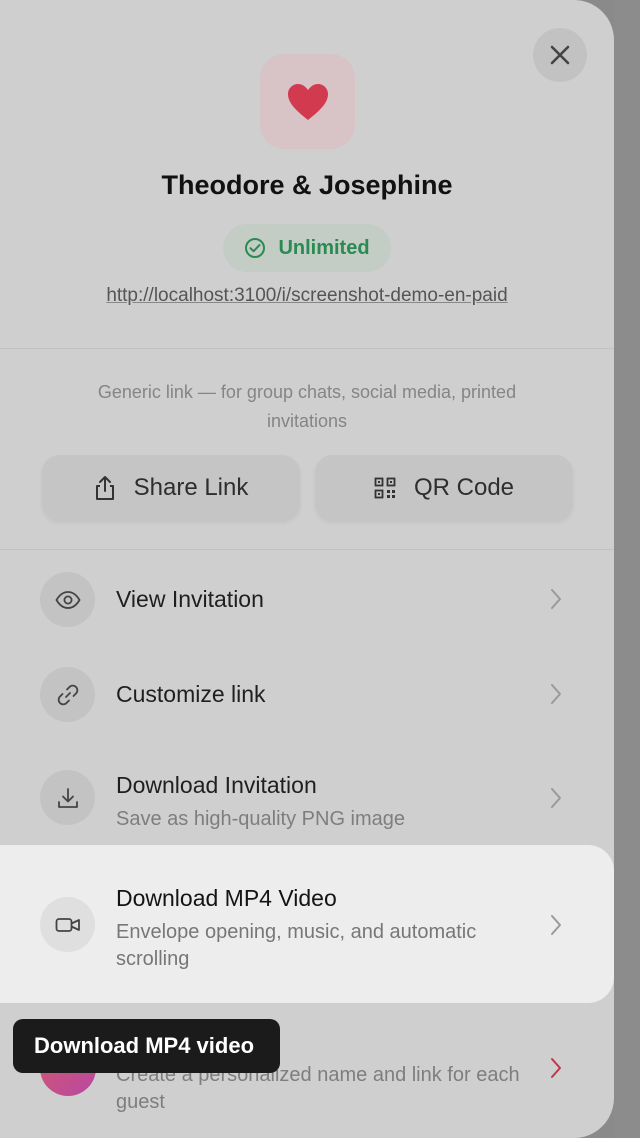  Describe the element at coordinates (324, 247) in the screenshot. I see `badge-label: Unlimited` at that location.